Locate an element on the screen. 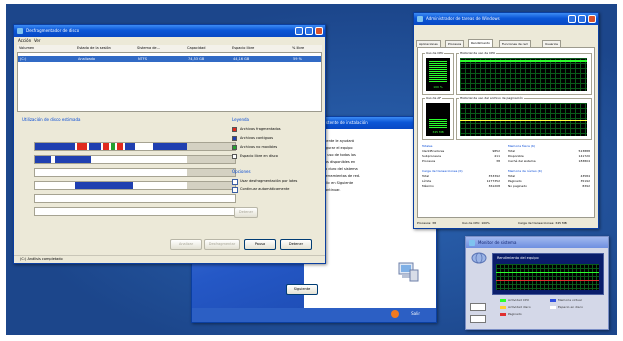 The height and width of the screenshot is (341, 623). exit-icon is located at coordinates (395, 314).